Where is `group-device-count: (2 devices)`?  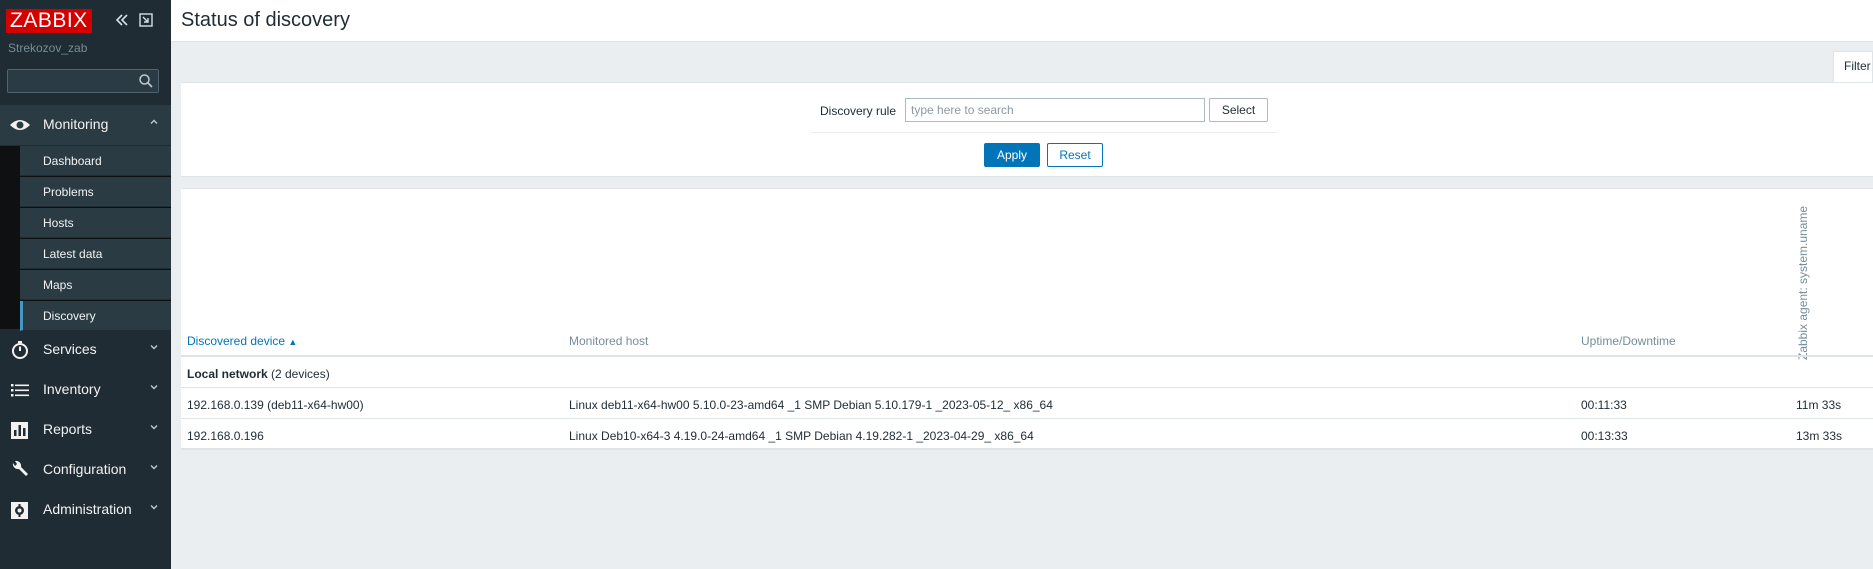 group-device-count: (2 devices) is located at coordinates (300, 374).